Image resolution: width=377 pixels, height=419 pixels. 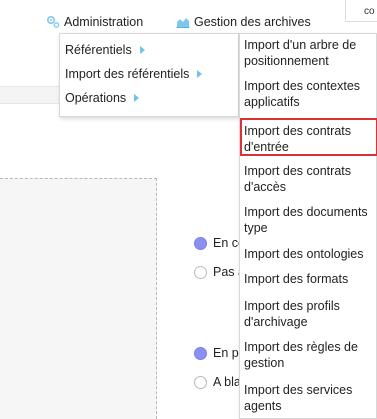 What do you see at coordinates (96, 98) in the screenshot?
I see `menu-item-label: Opérations` at bounding box center [96, 98].